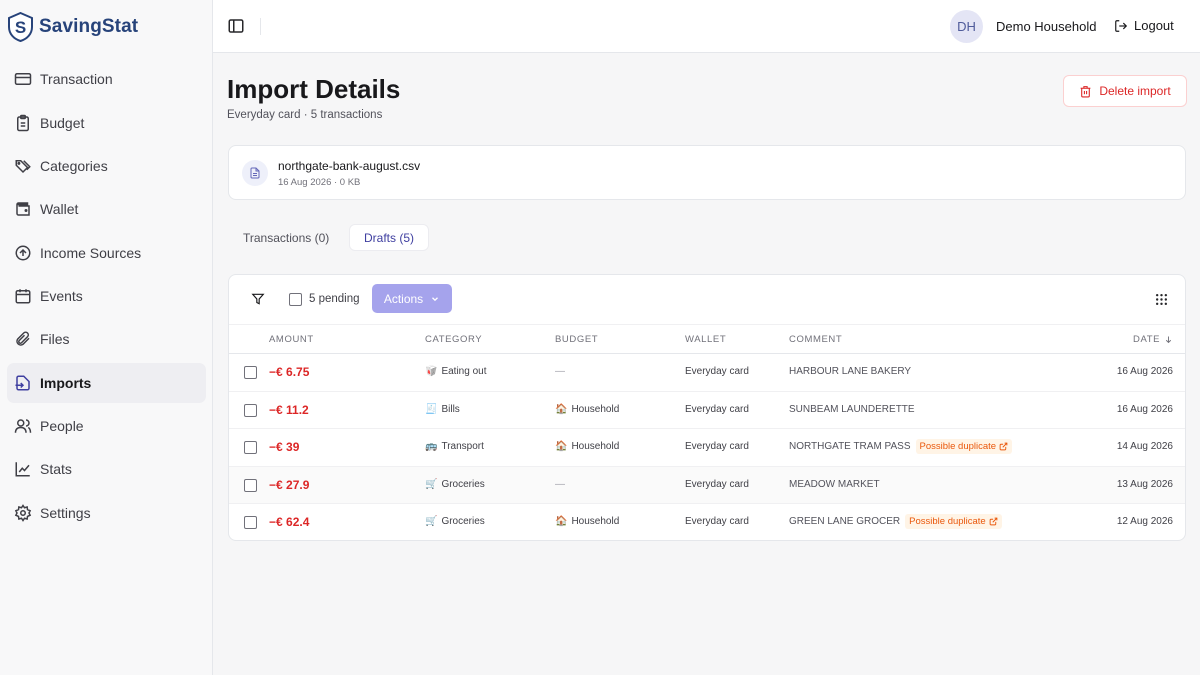  Describe the element at coordinates (1154, 25) in the screenshot. I see `logout-label: Logout` at that location.